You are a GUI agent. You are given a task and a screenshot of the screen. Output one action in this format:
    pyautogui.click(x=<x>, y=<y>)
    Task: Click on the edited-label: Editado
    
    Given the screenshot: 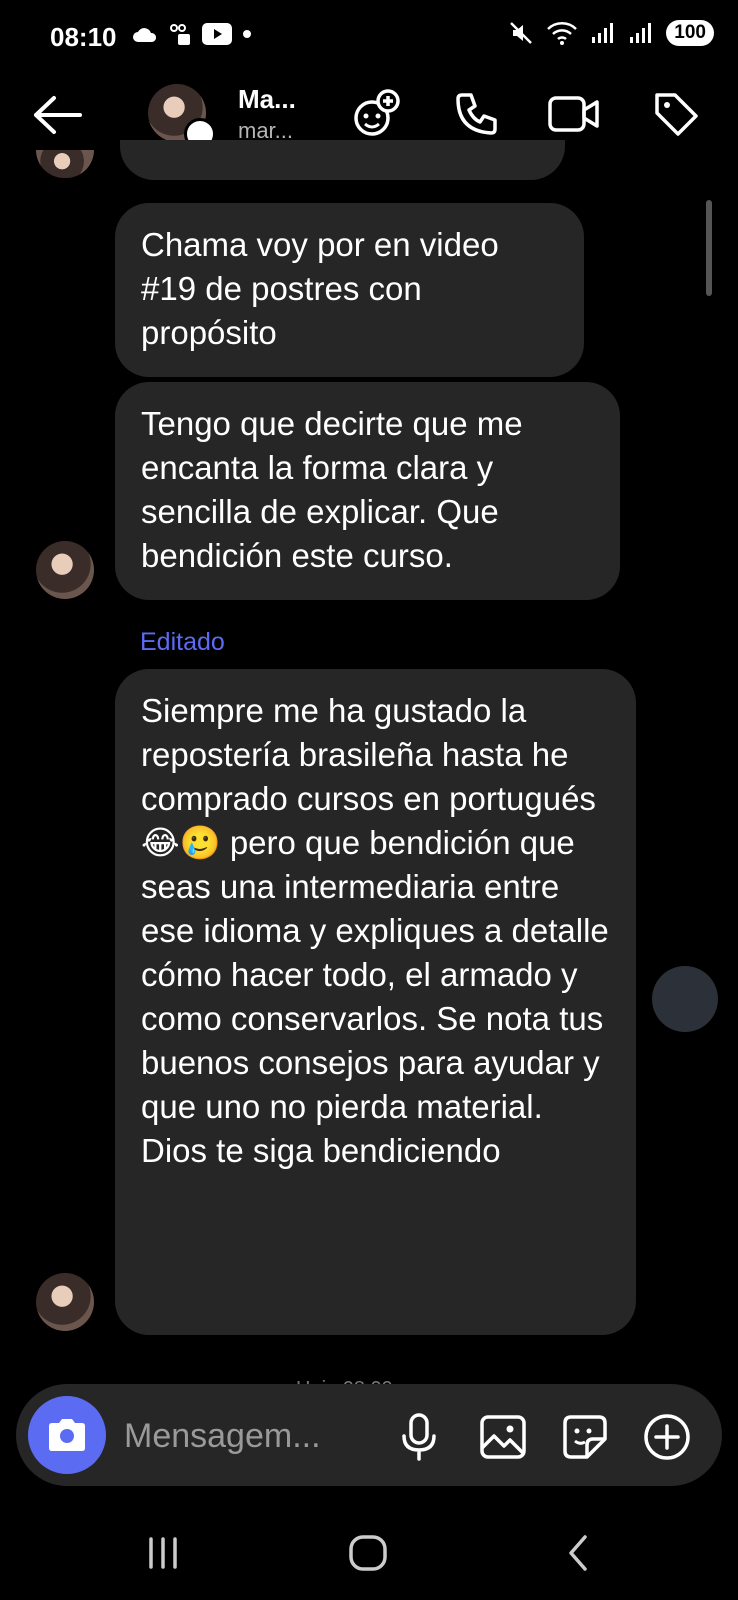 What is the action you would take?
    pyautogui.click(x=182, y=642)
    